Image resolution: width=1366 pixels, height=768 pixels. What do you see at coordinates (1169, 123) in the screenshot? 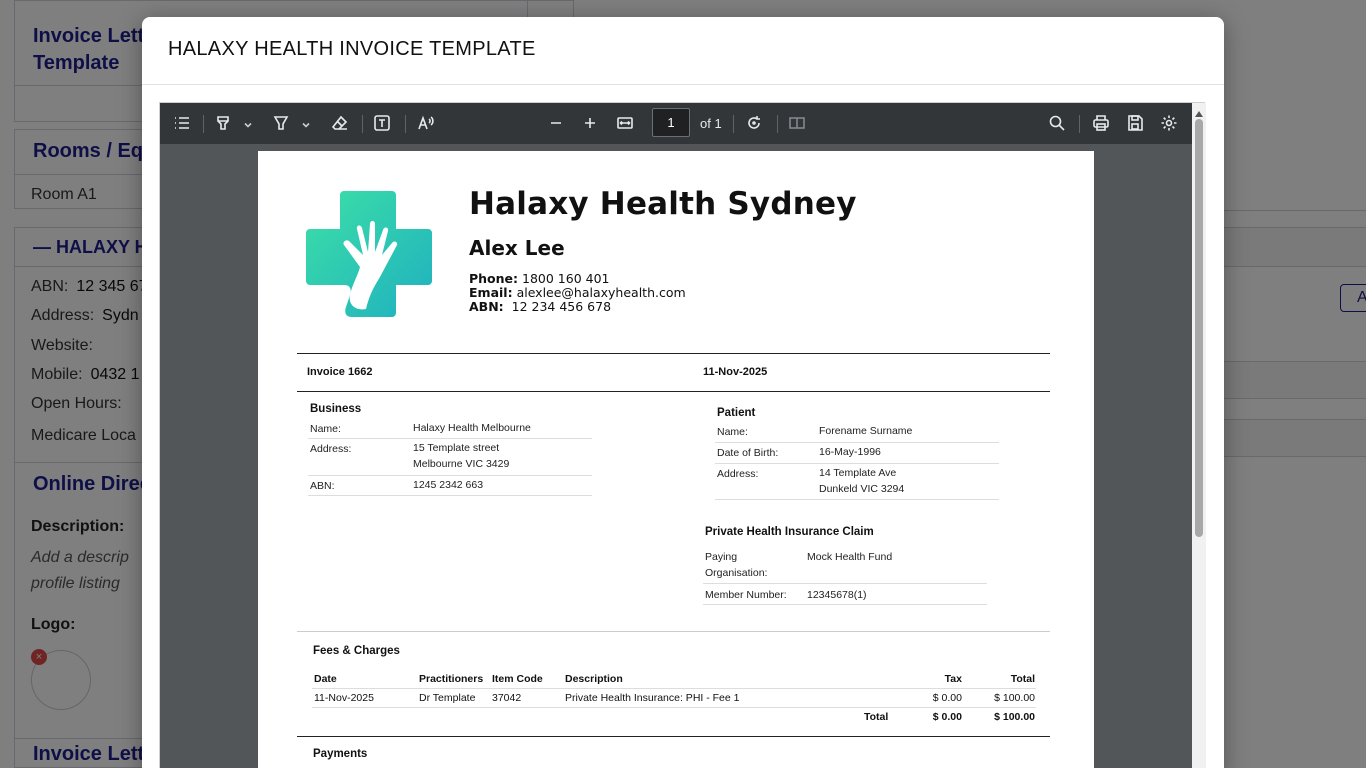
I see `settings-gear-icon` at bounding box center [1169, 123].